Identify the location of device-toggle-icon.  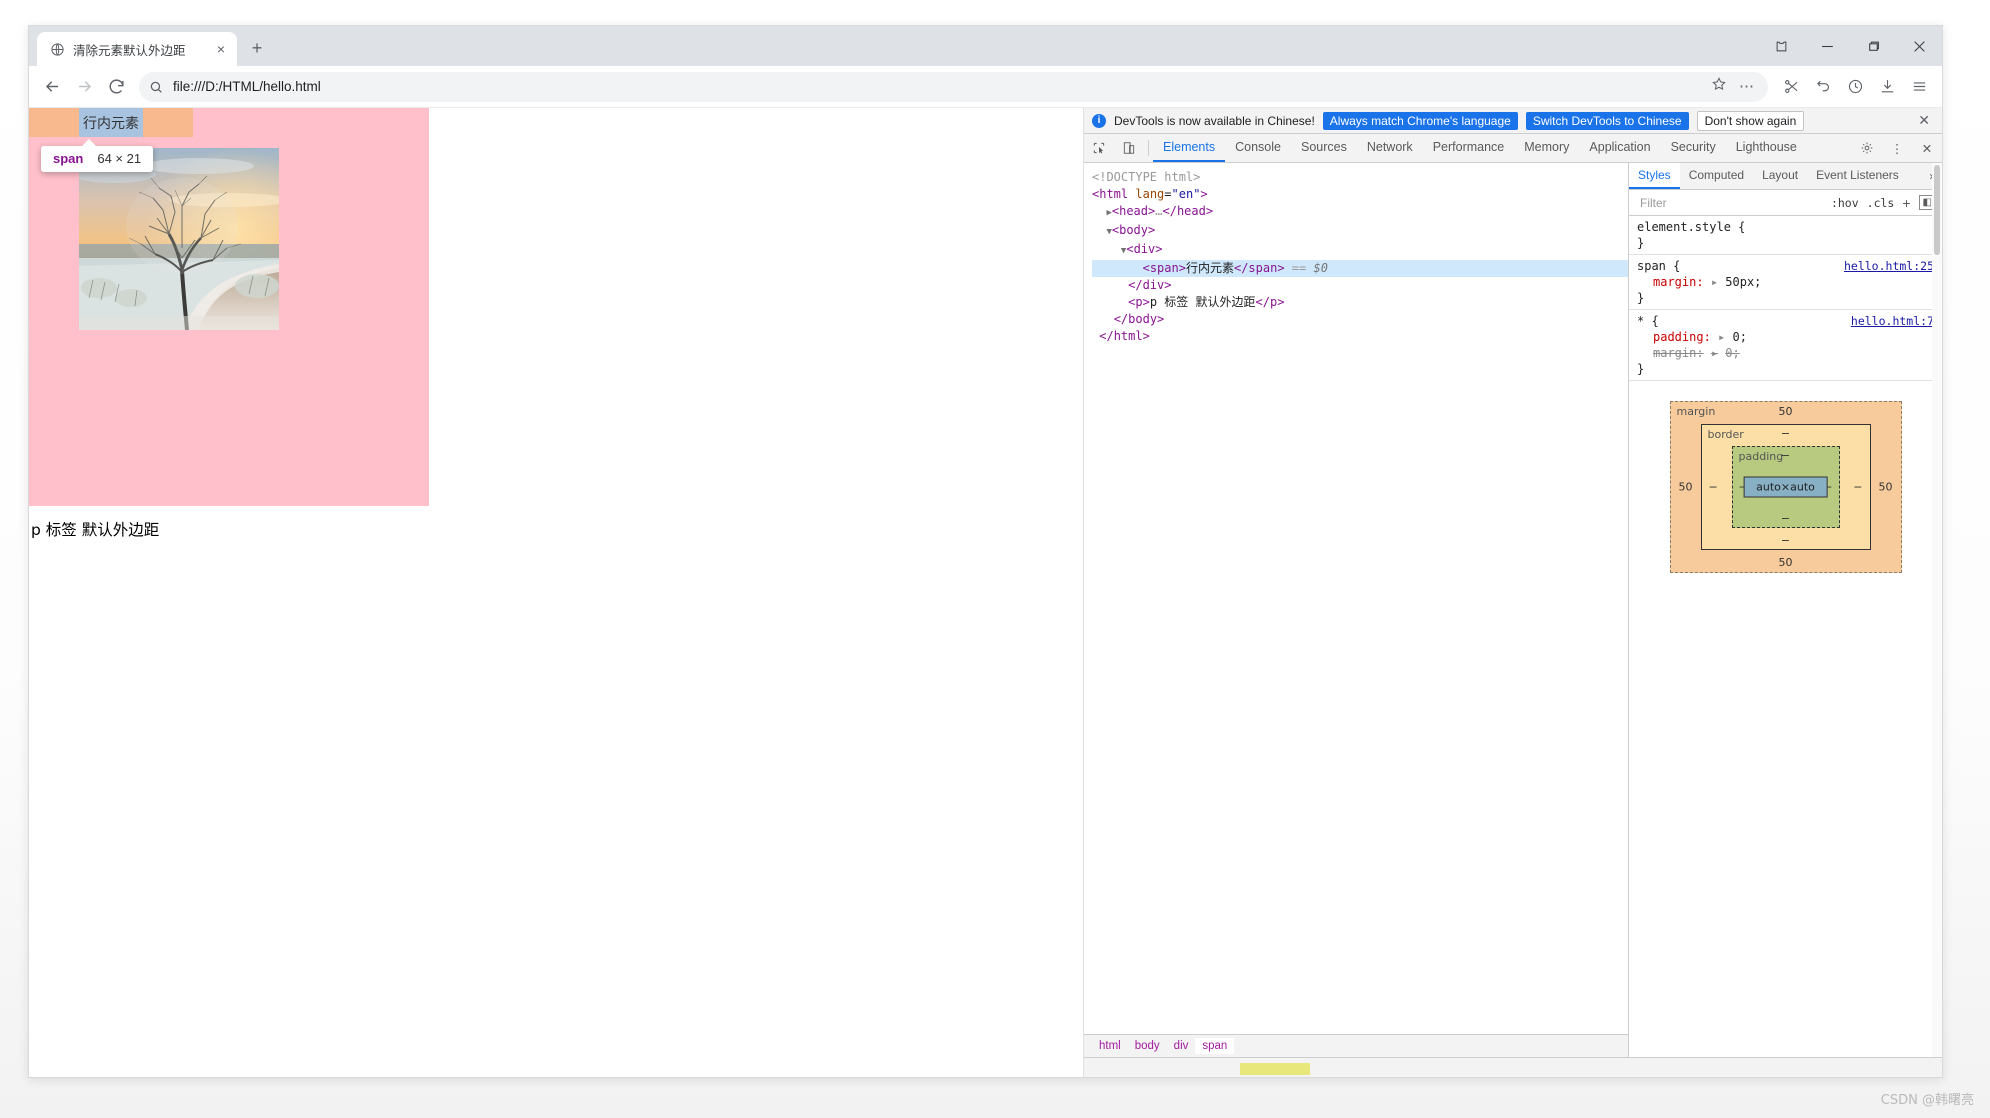
(1129, 148).